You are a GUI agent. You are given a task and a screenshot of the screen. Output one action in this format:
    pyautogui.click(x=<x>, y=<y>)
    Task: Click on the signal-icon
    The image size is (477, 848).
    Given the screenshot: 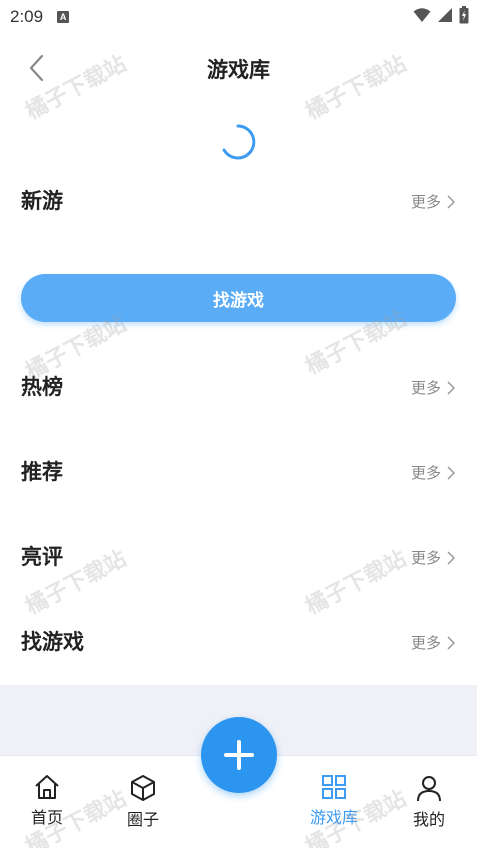 What is the action you would take?
    pyautogui.click(x=445, y=15)
    